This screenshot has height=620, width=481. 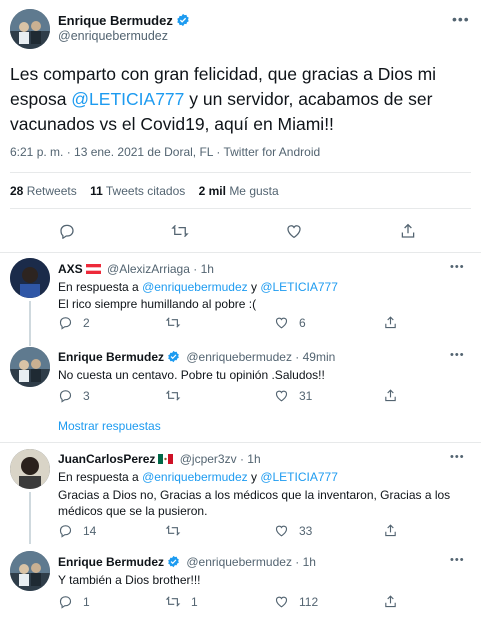 What do you see at coordinates (70, 269) in the screenshot?
I see `author-name: AXS` at bounding box center [70, 269].